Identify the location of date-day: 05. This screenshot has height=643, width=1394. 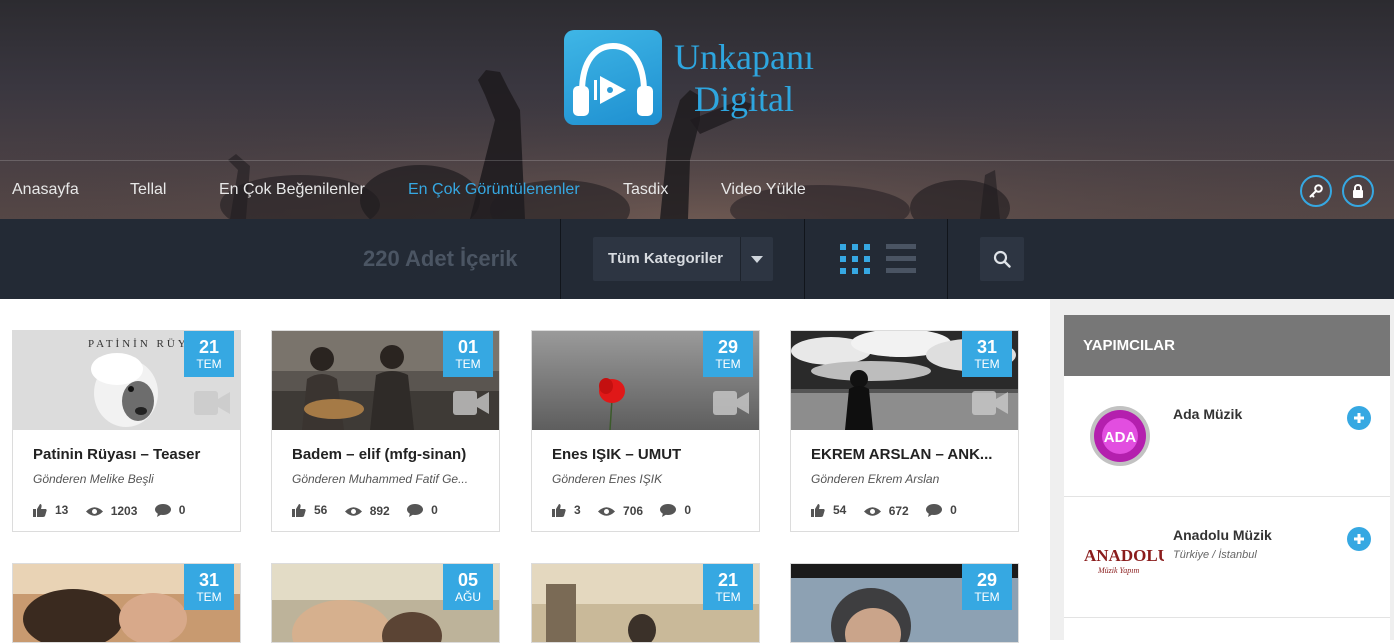
(468, 580).